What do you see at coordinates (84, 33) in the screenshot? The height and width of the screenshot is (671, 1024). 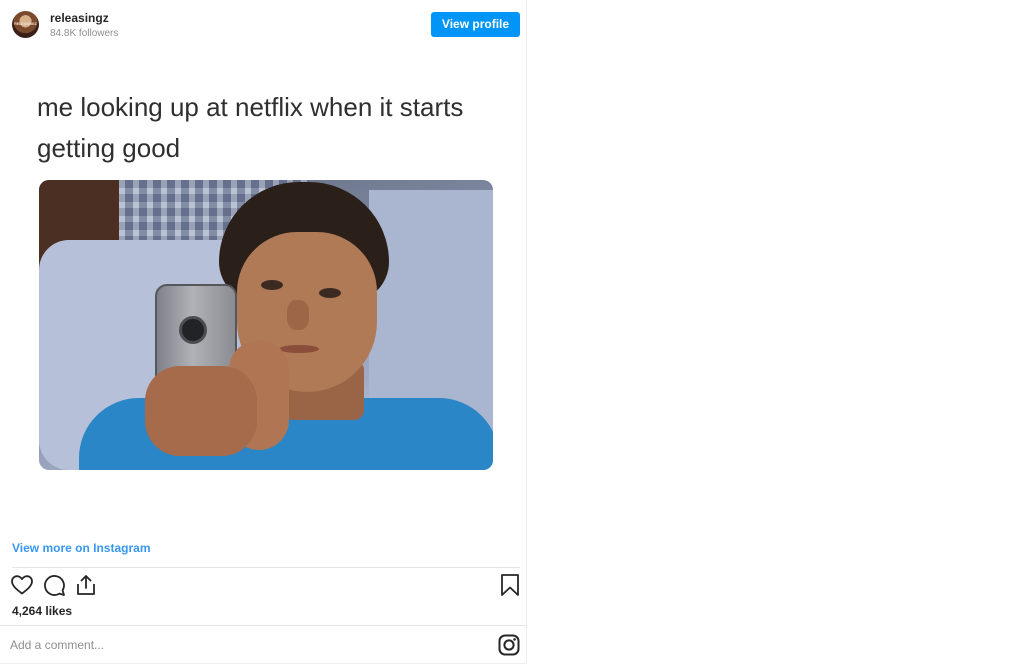 I see `follower-count: 84.8K followers` at bounding box center [84, 33].